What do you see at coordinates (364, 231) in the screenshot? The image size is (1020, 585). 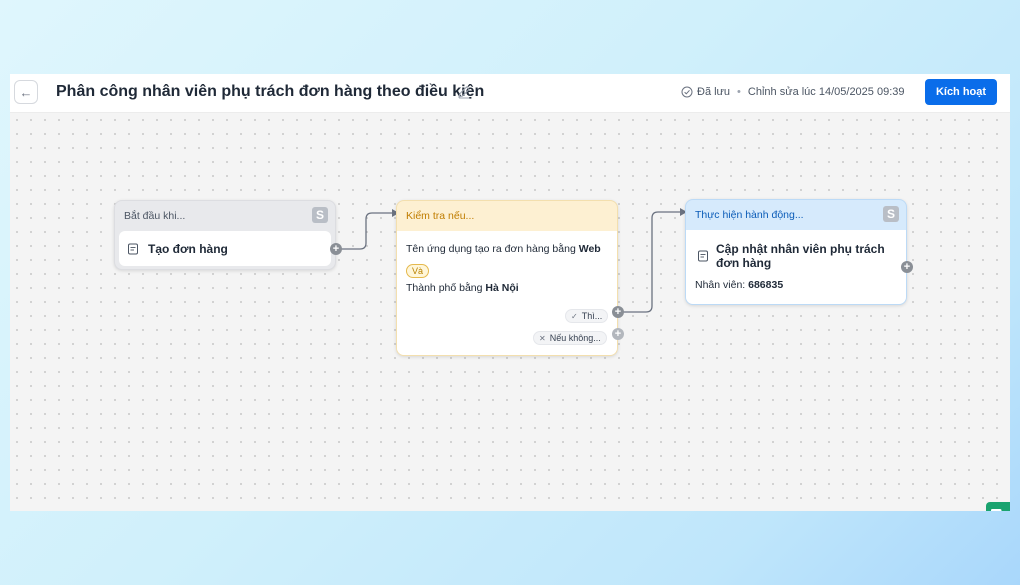 I see `edge-trigger-to-condition` at bounding box center [364, 231].